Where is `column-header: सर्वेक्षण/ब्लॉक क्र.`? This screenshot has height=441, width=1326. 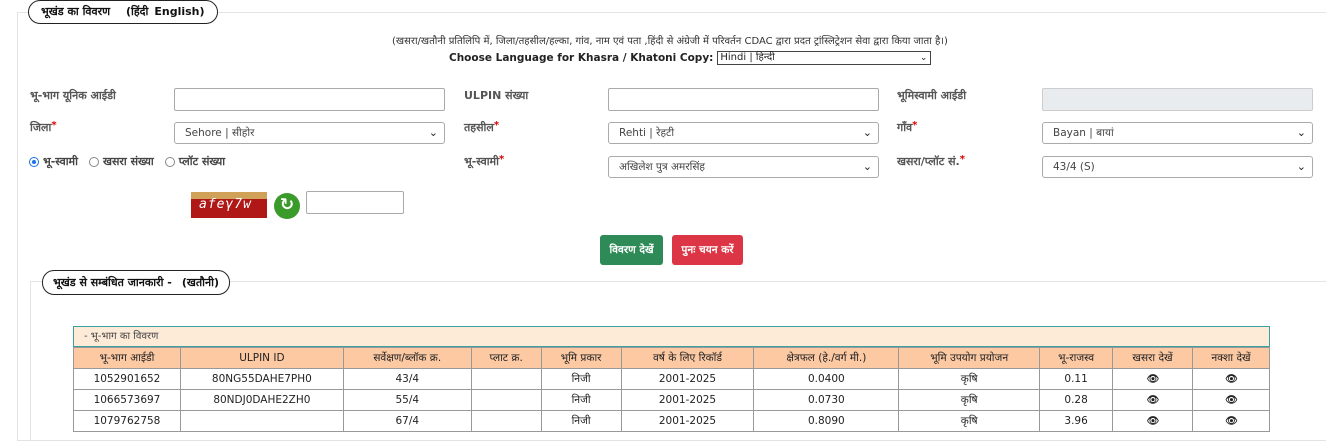 column-header: सर्वेक्षण/ब्लॉक क्र. is located at coordinates (407, 358).